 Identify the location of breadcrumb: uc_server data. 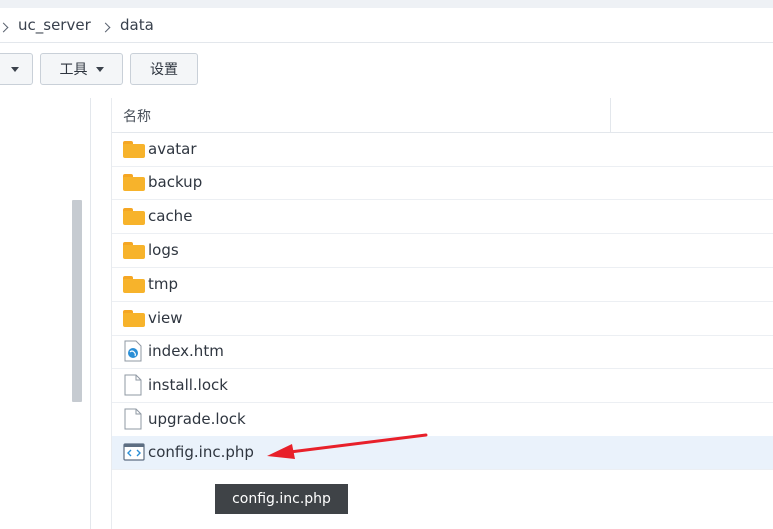
(386, 25).